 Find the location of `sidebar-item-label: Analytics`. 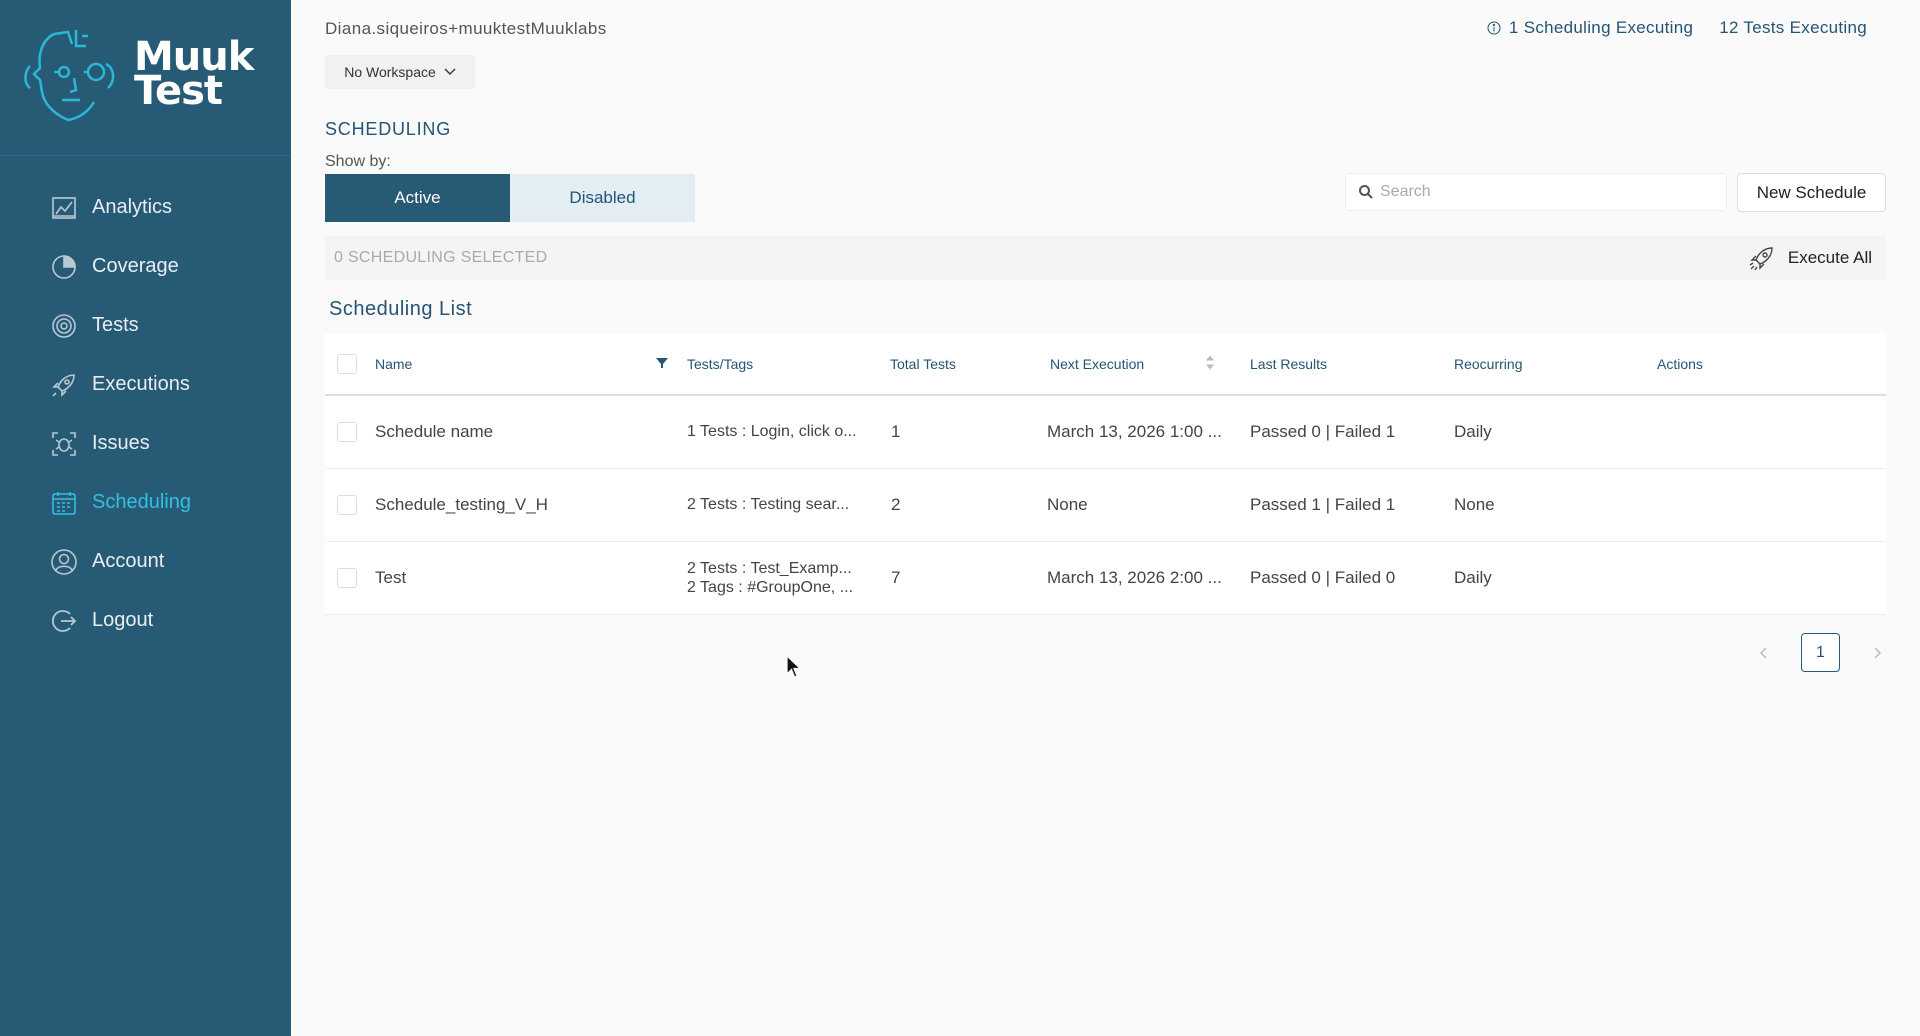

sidebar-item-label: Analytics is located at coordinates (132, 207).